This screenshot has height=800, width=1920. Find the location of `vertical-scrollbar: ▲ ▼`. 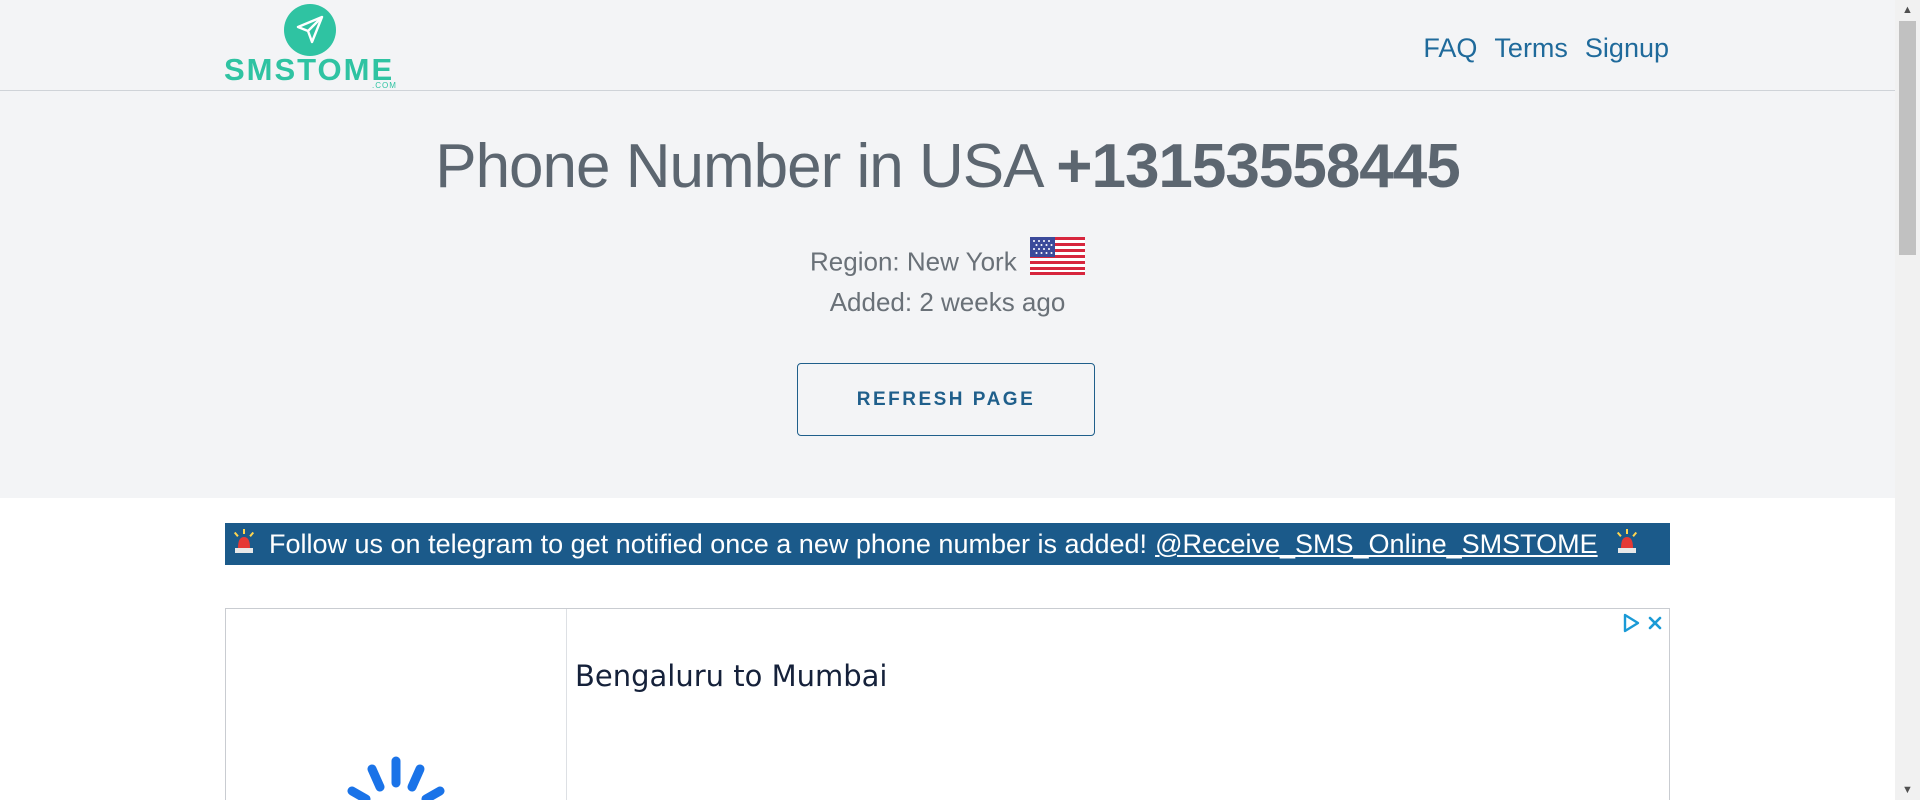

vertical-scrollbar: ▲ ▼ is located at coordinates (1907, 400).